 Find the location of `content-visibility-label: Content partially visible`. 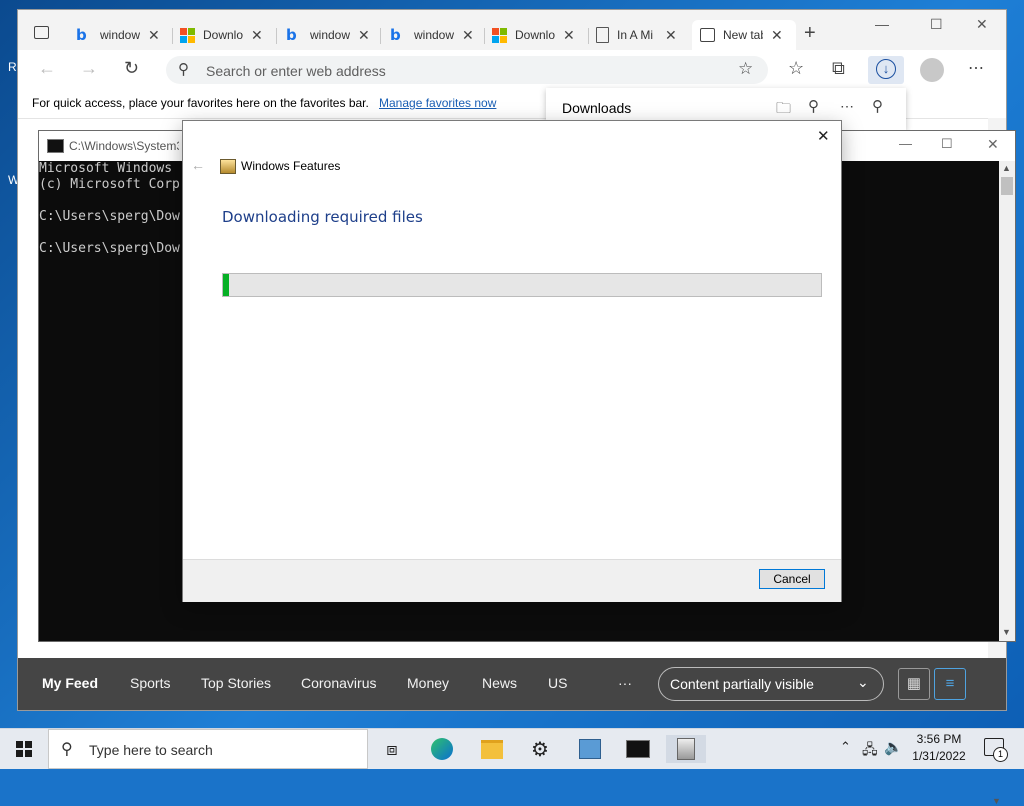

content-visibility-label: Content partially visible is located at coordinates (742, 684).